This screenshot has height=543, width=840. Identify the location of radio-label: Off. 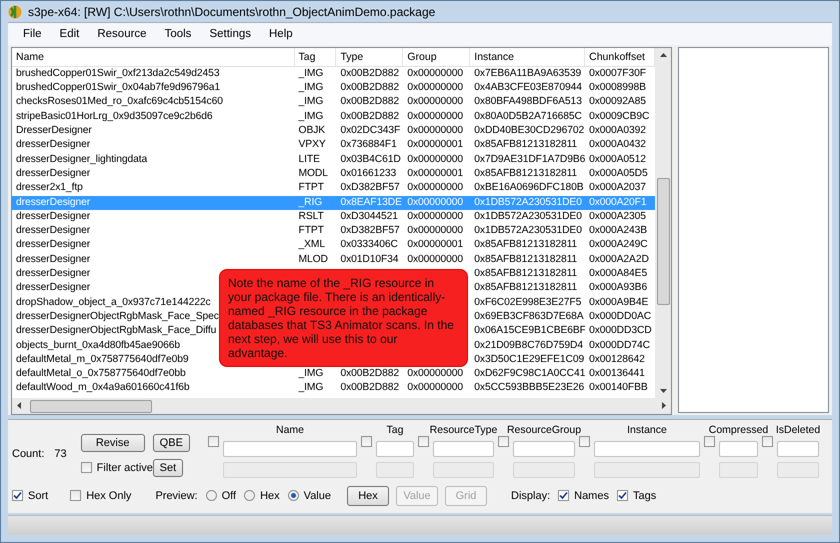
(229, 496).